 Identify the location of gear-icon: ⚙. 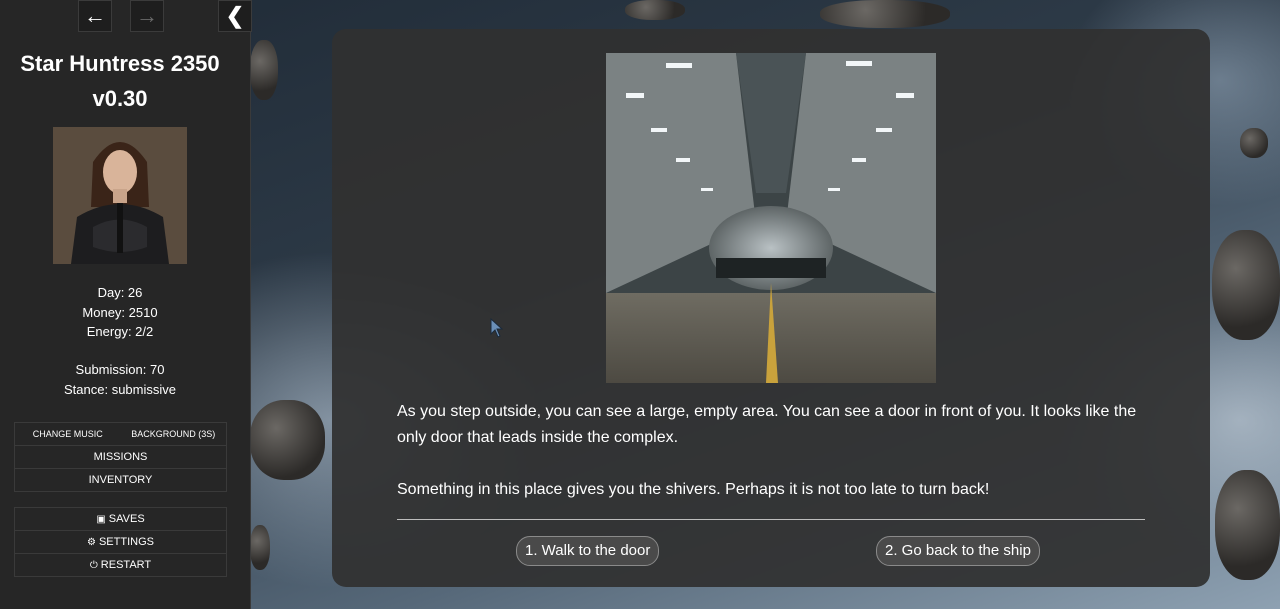
(91, 542).